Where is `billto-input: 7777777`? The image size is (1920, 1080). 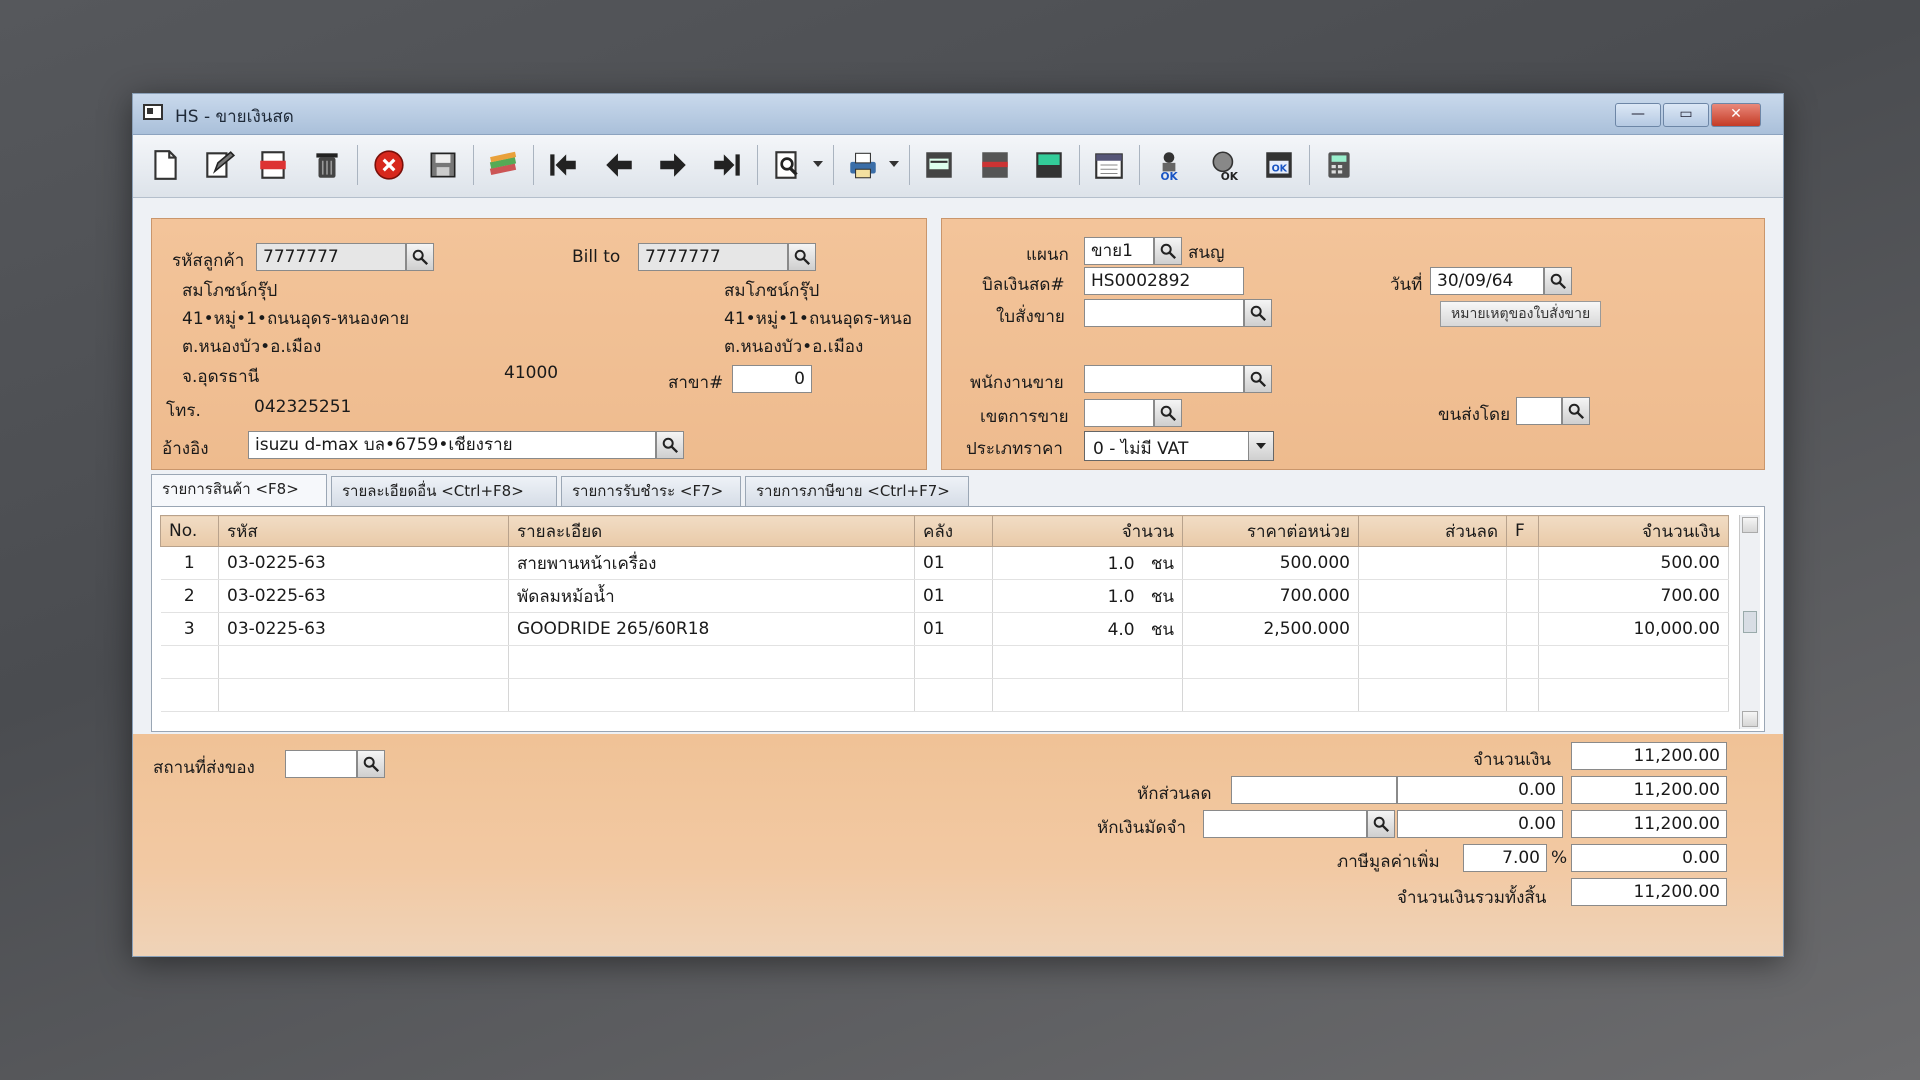
billto-input: 7777777 is located at coordinates (713, 257).